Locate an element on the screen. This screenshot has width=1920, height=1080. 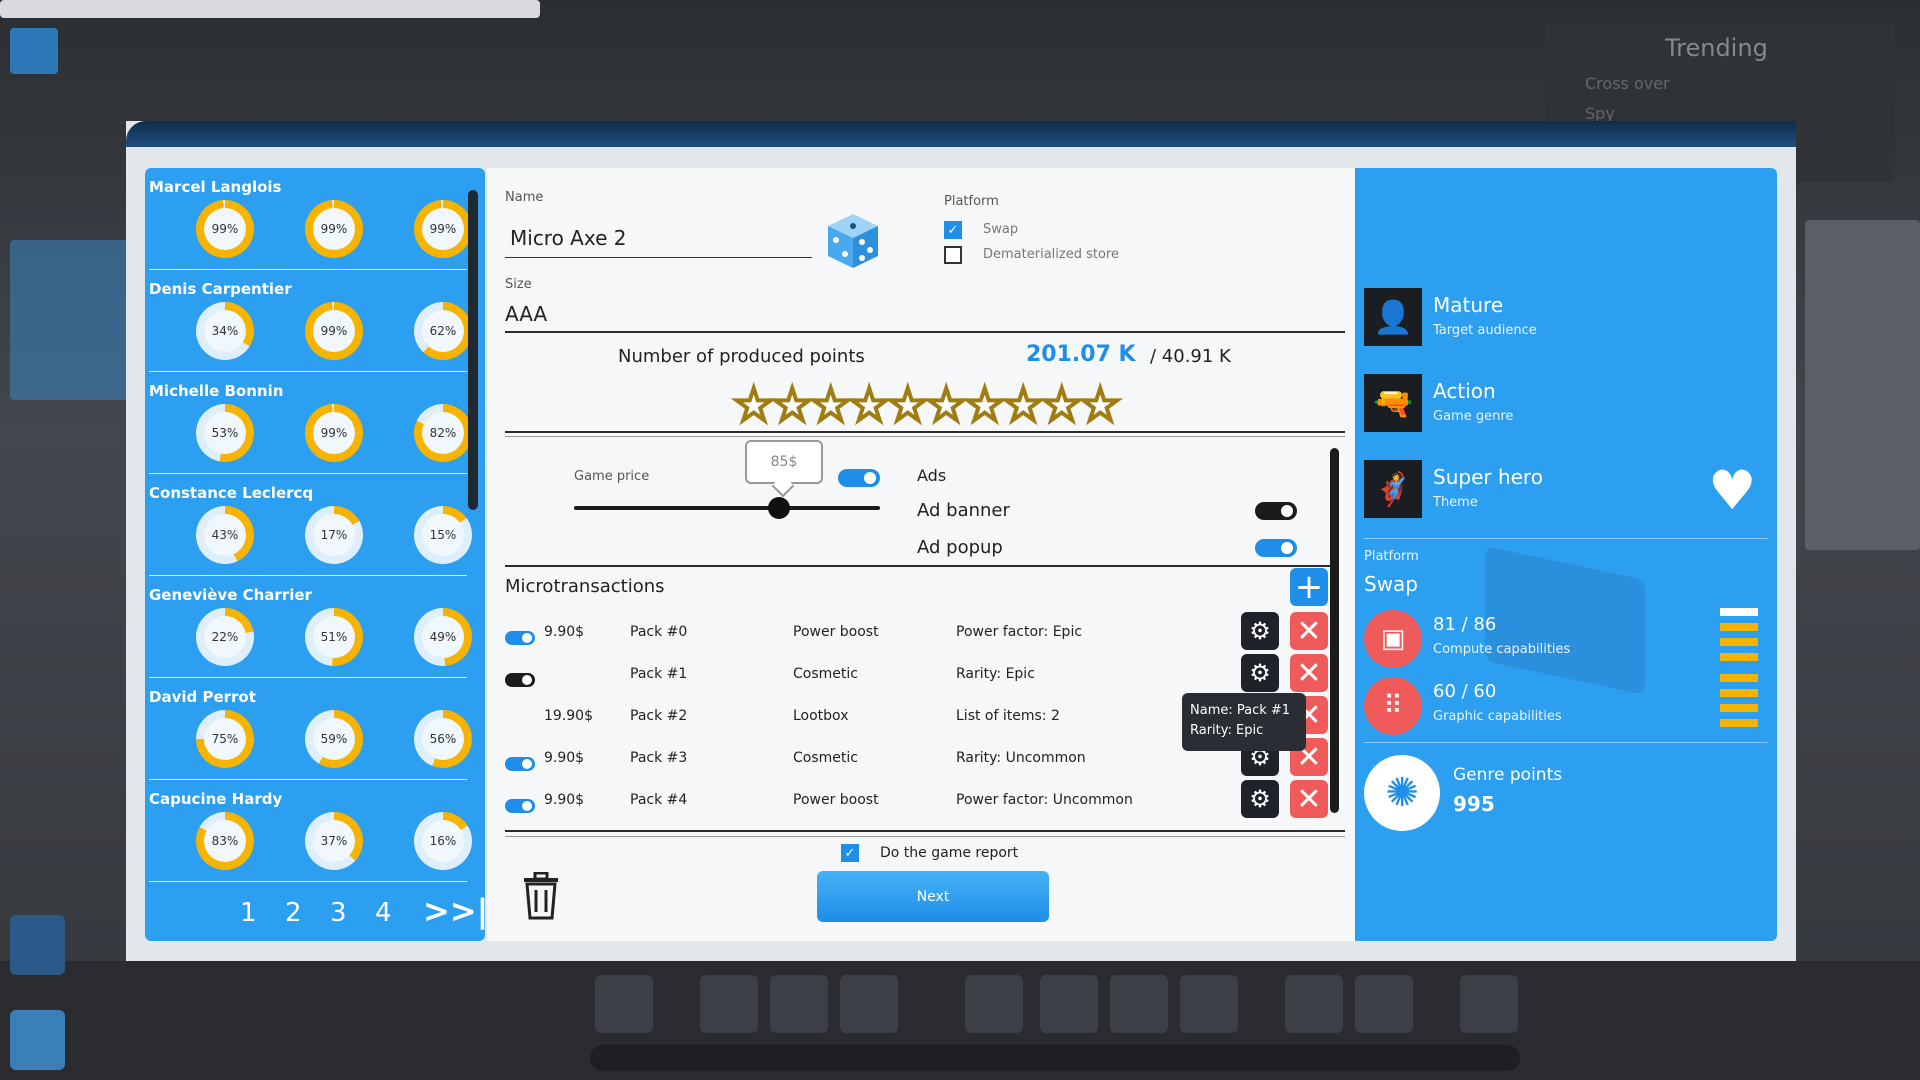
employee-row: David Perrot 75% 59% 56% is located at coordinates (310, 729).